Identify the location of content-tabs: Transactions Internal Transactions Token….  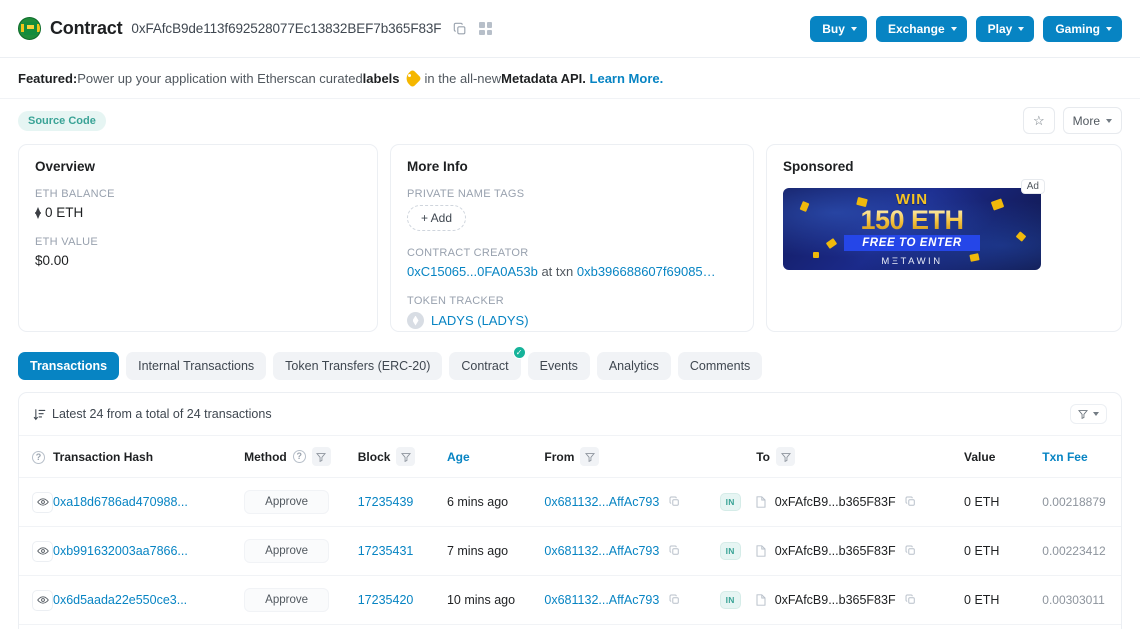
(570, 362).